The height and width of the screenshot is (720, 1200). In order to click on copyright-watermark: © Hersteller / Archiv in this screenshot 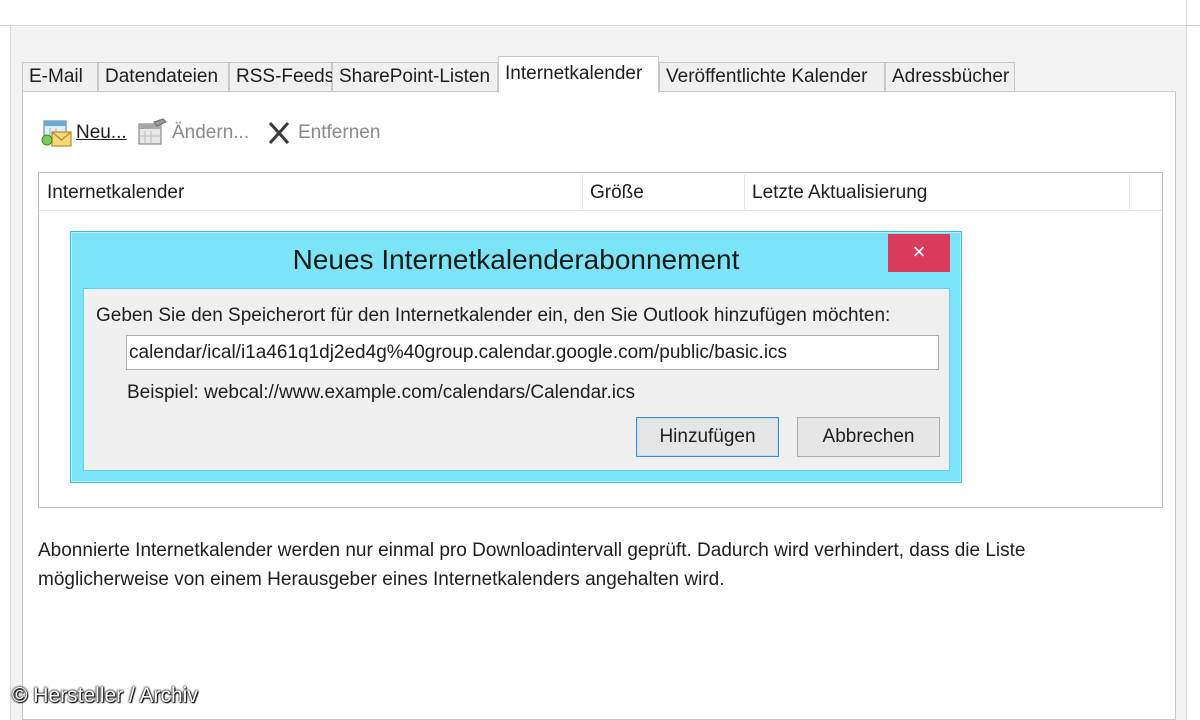, I will do `click(105, 695)`.